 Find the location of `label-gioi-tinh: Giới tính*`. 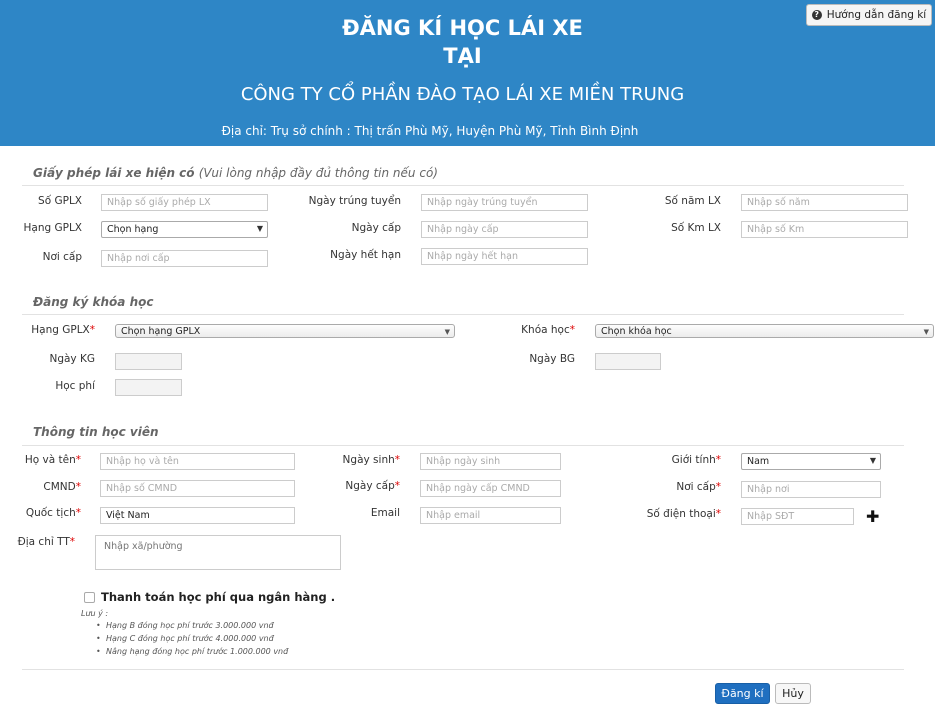

label-gioi-tinh: Giới tính* is located at coordinates (675, 460).